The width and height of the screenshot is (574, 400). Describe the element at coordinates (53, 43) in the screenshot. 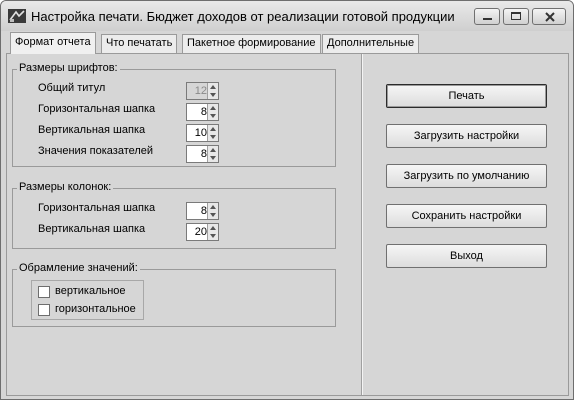

I see `tab-report-format: Формат отчета` at that location.